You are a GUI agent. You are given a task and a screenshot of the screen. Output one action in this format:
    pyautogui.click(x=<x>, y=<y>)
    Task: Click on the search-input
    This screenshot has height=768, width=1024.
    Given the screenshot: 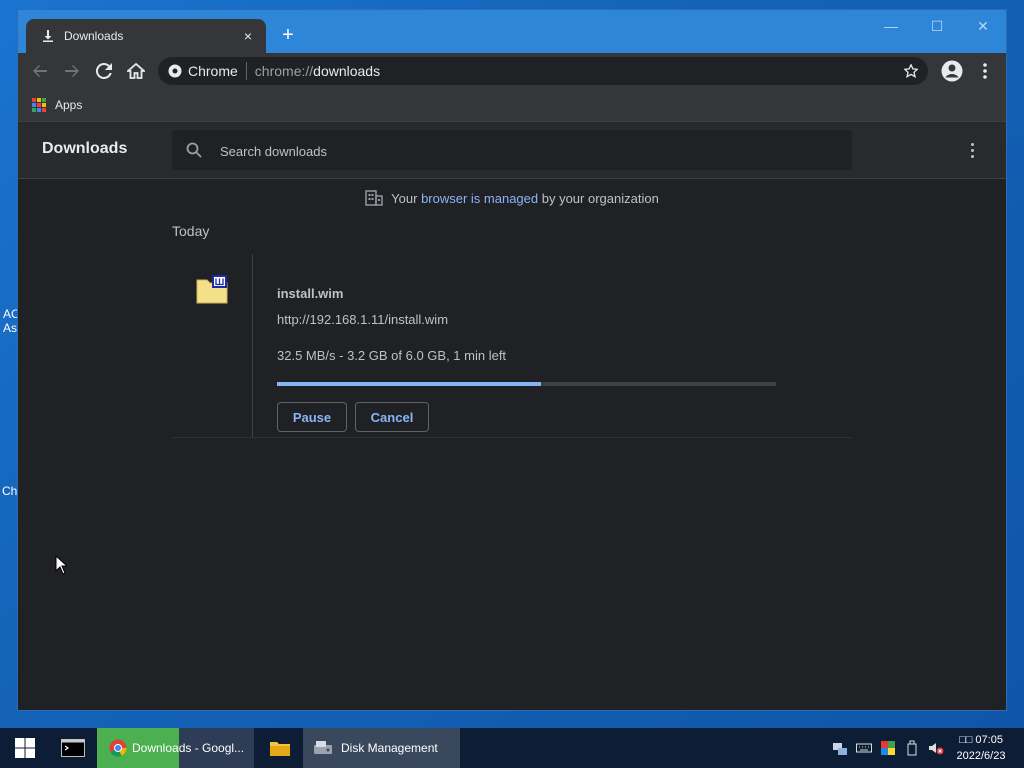 What is the action you would take?
    pyautogui.click(x=520, y=151)
    